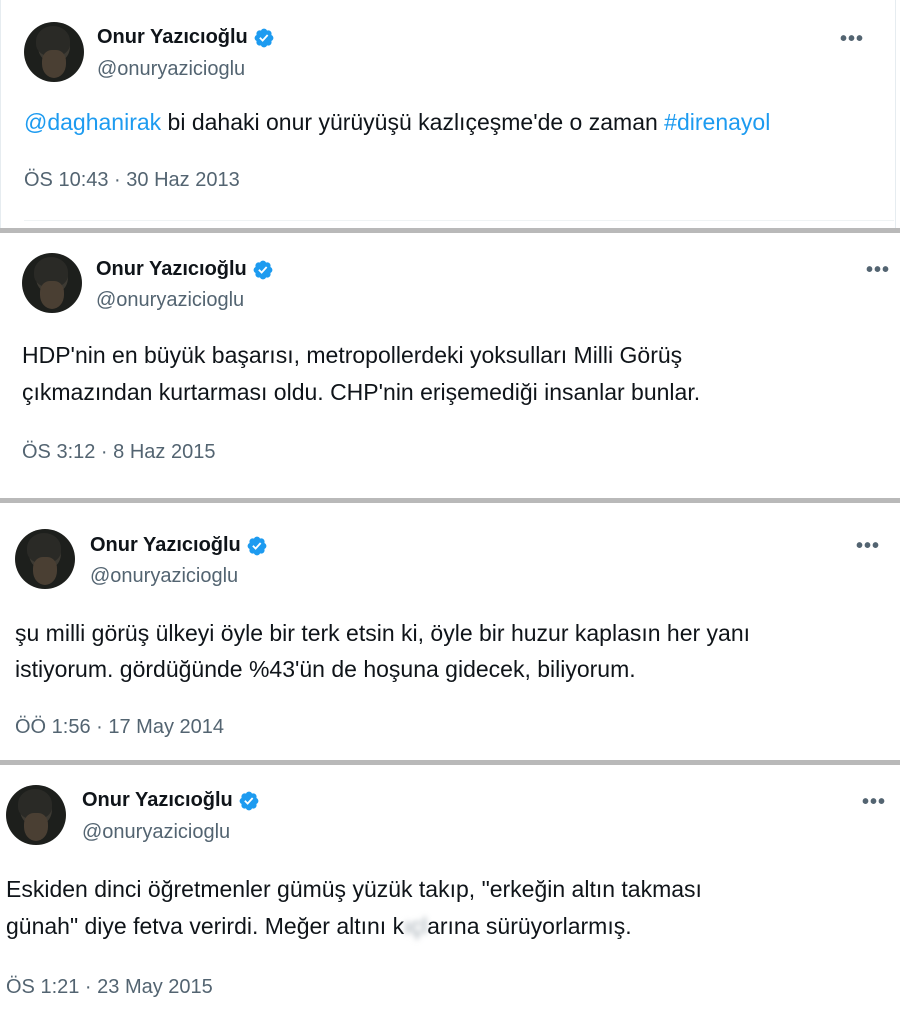  What do you see at coordinates (459, 220) in the screenshot?
I see `divider` at bounding box center [459, 220].